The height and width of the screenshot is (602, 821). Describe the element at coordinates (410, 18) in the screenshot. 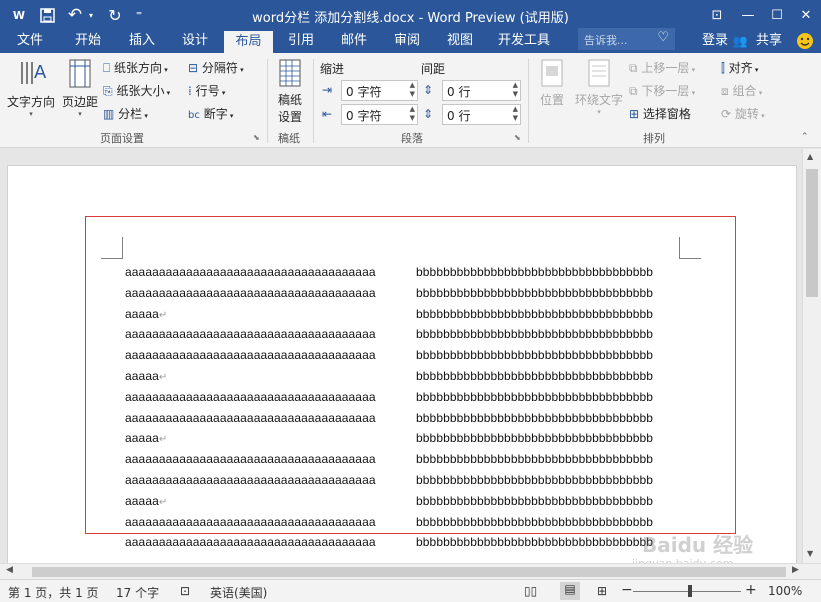

I see `window-title: word分栏 添加分割线.docx - Word Preview (试用版)` at that location.